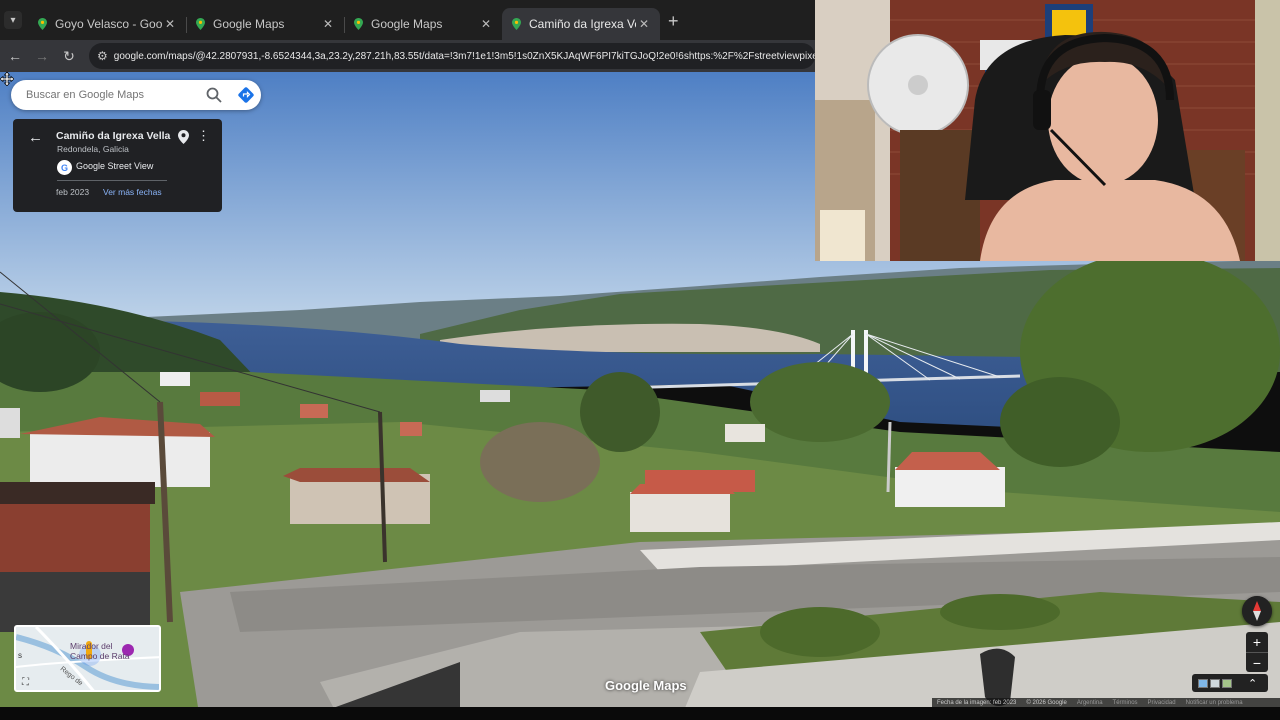 The image size is (1280, 720). Describe the element at coordinates (132, 192) in the screenshot. I see `see-more-dates-link: Ver más fechas` at that location.